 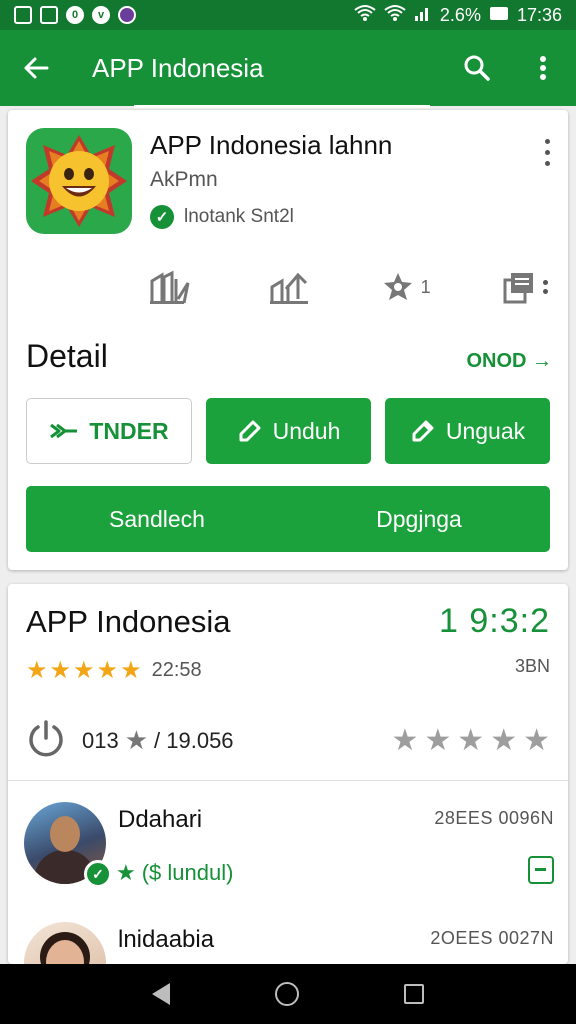 What do you see at coordinates (250, 431) in the screenshot?
I see `edit-pen-icon` at bounding box center [250, 431].